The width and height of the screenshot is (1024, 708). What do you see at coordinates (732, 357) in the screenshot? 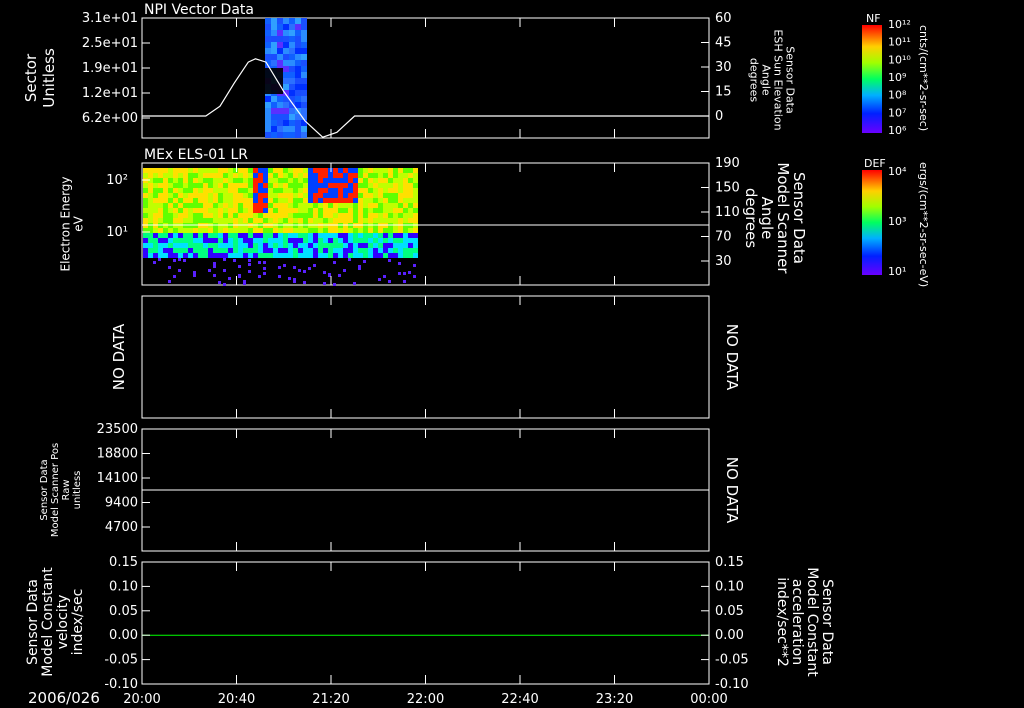
I see `no-data-right: NO DATA` at bounding box center [732, 357].